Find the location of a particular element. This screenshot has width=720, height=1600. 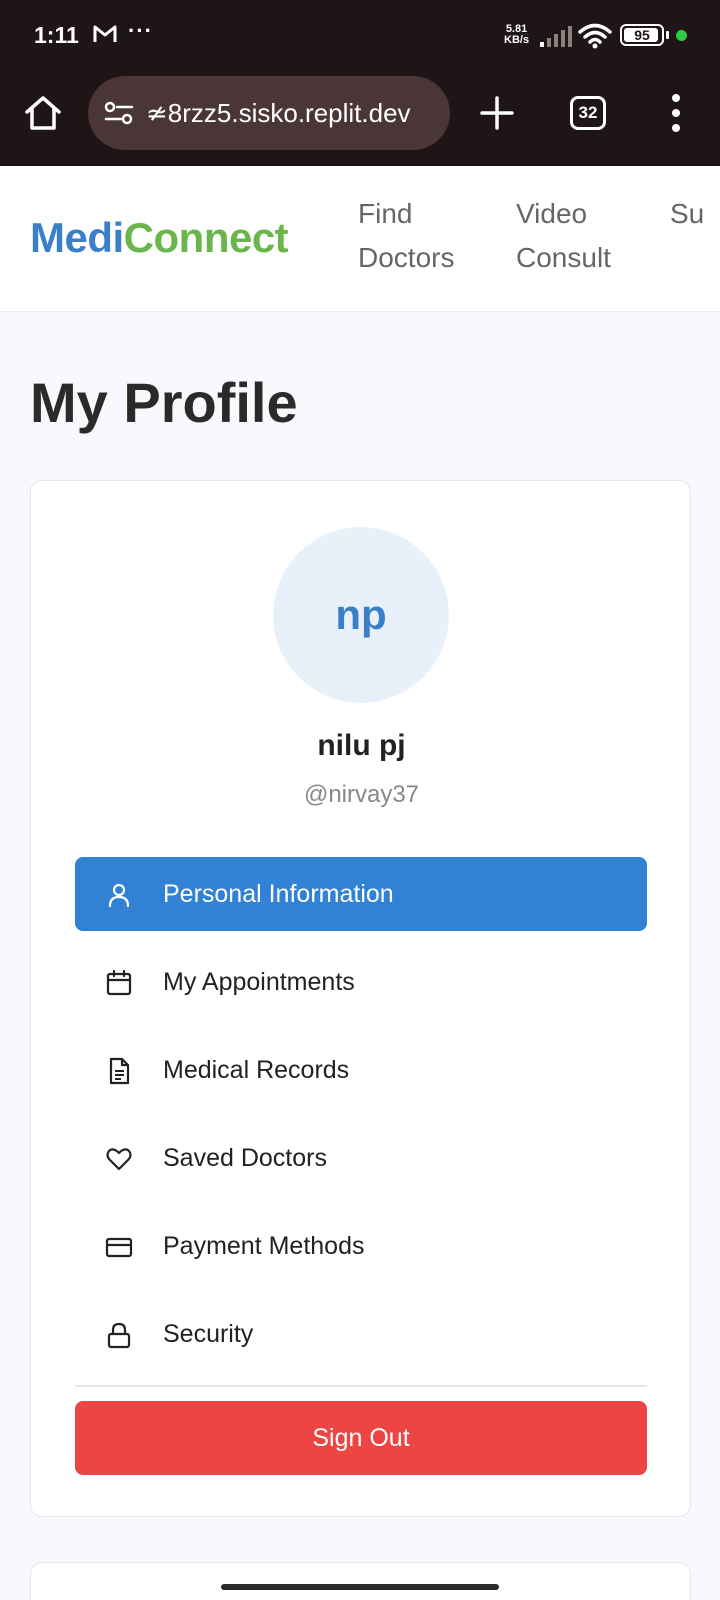

network-speed: 5.81 KB/s is located at coordinates (516, 35).